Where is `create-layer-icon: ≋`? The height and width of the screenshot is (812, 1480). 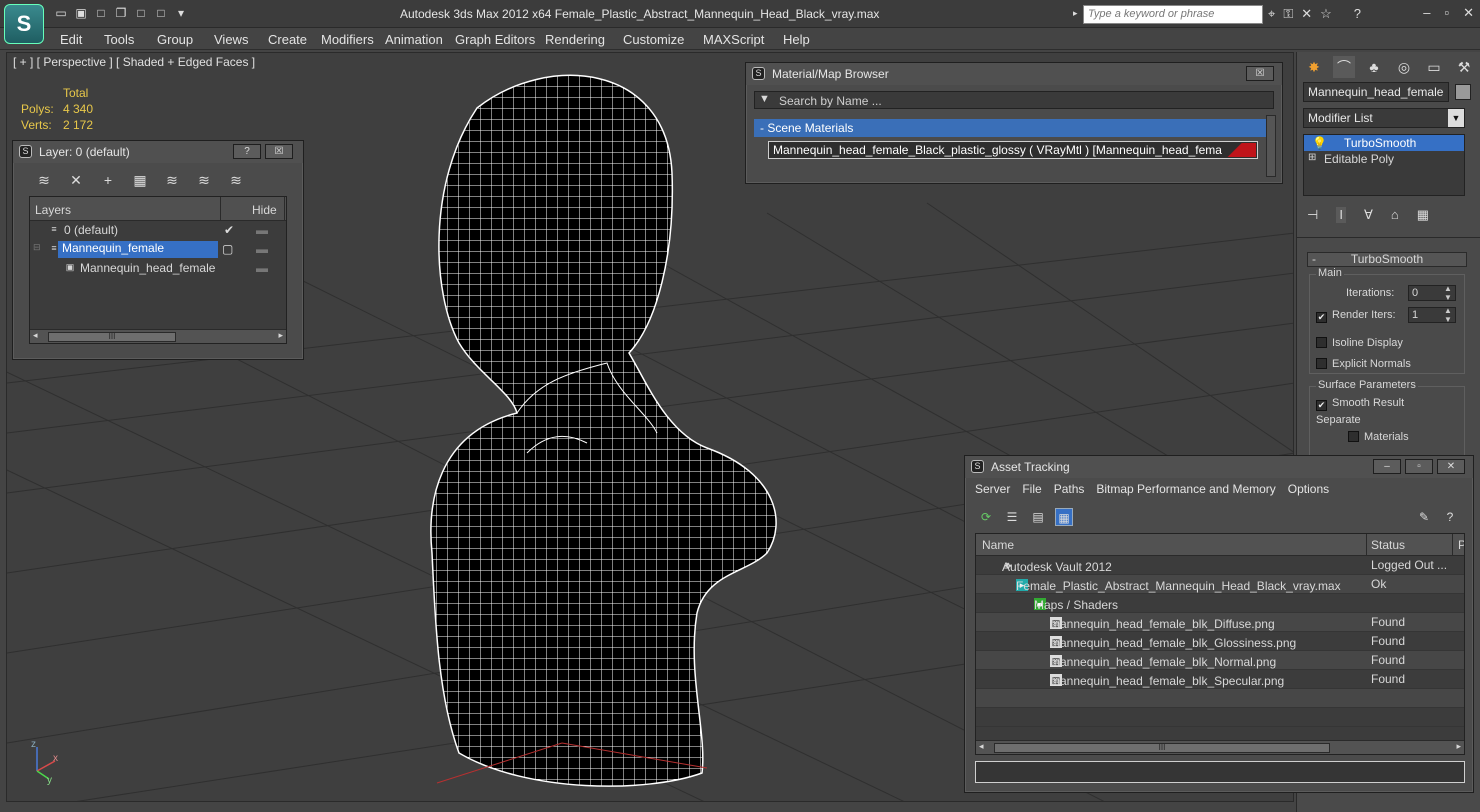 create-layer-icon: ≋ is located at coordinates (44, 180).